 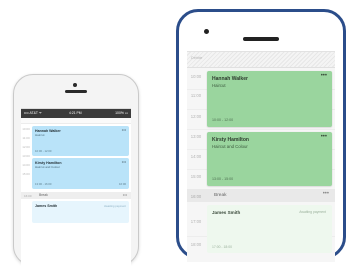 I want to click on grid-line, so click(x=261, y=129).